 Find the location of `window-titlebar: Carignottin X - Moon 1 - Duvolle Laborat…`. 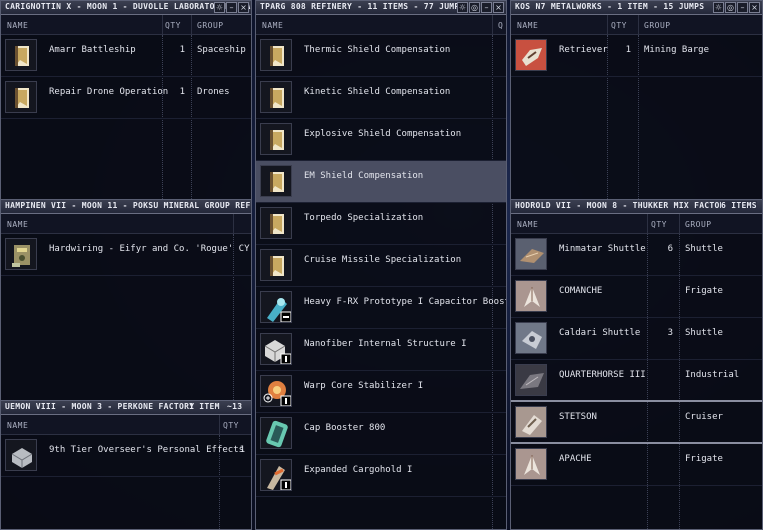

window-titlebar: Carignottin X - Moon 1 - Duvolle Laborat… is located at coordinates (126, 8).